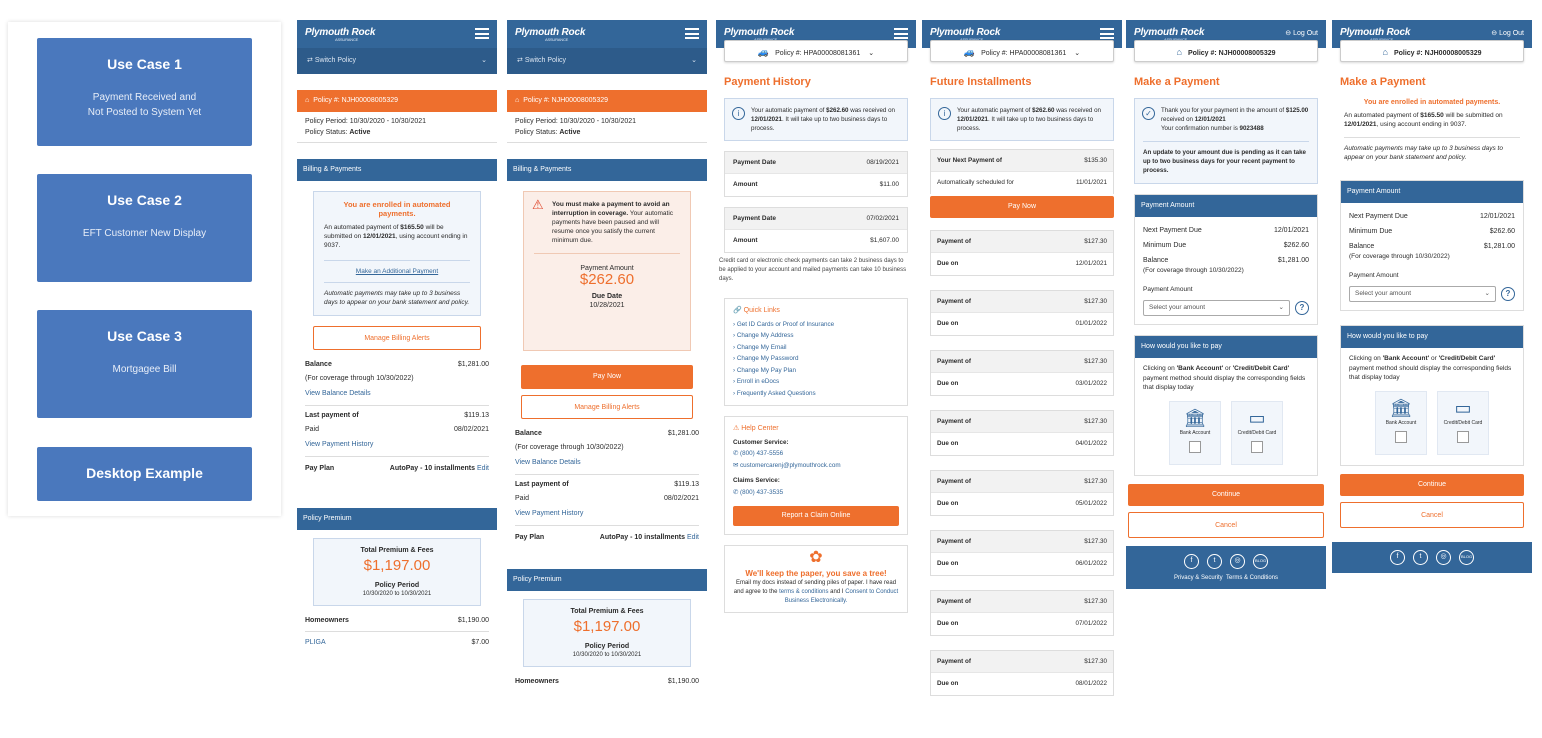  Describe the element at coordinates (1198, 578) in the screenshot. I see `privacy-link: Privacy & Security` at that location.